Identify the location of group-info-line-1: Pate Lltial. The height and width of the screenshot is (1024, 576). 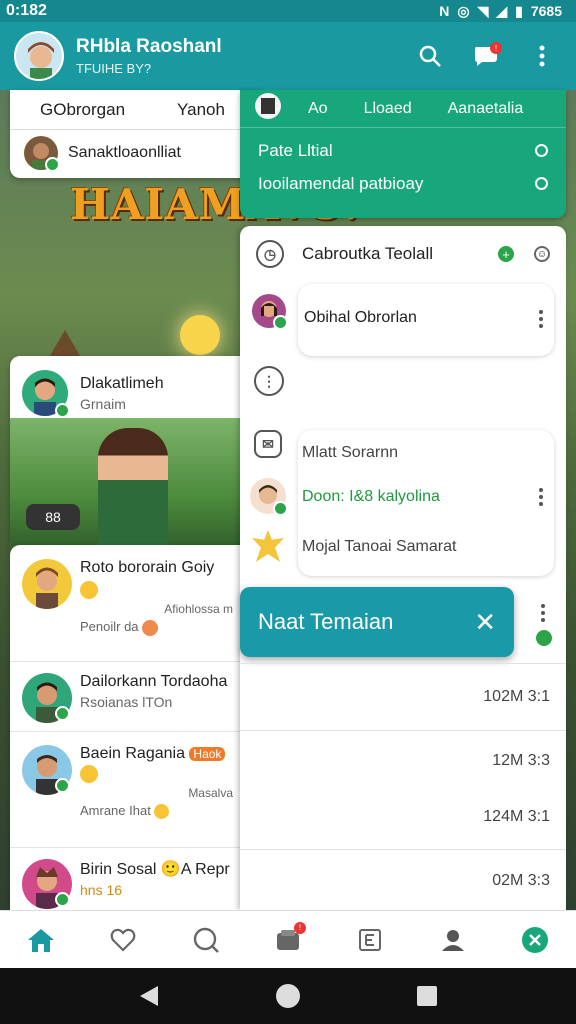
(403, 150).